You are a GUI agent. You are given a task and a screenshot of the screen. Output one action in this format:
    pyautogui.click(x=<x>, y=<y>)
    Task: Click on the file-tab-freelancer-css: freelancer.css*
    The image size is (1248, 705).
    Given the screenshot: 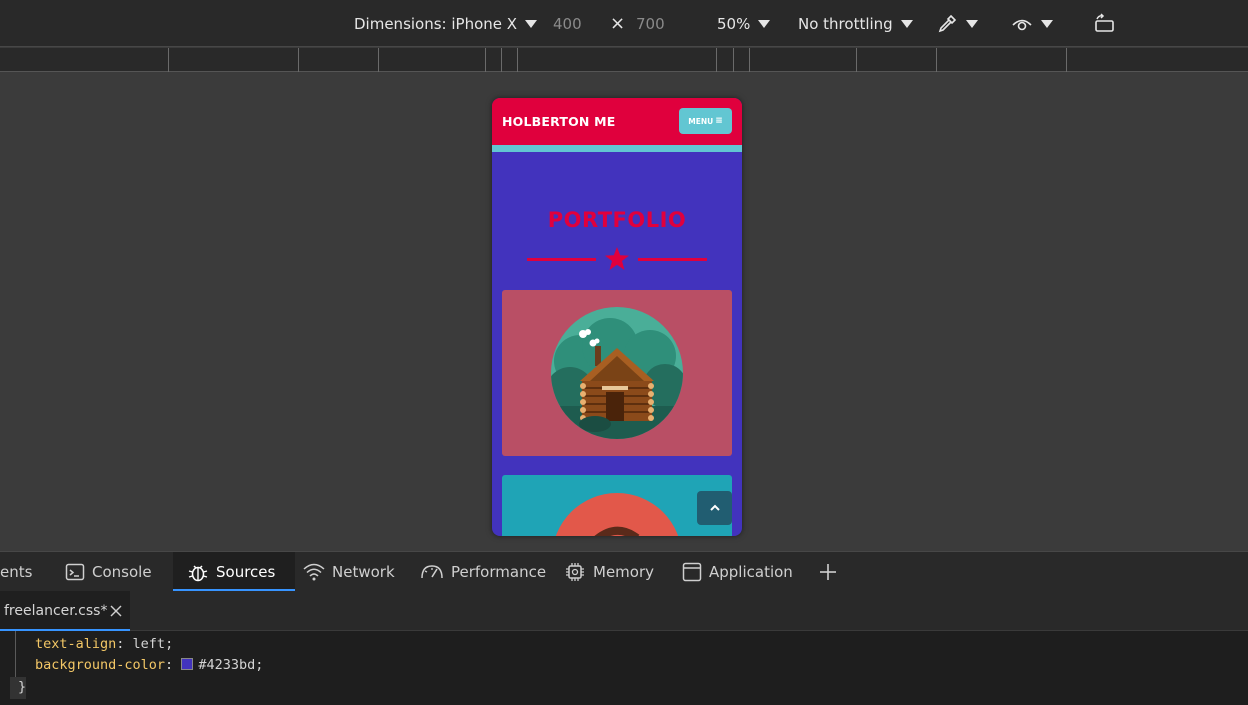 What is the action you would take?
    pyautogui.click(x=65, y=611)
    